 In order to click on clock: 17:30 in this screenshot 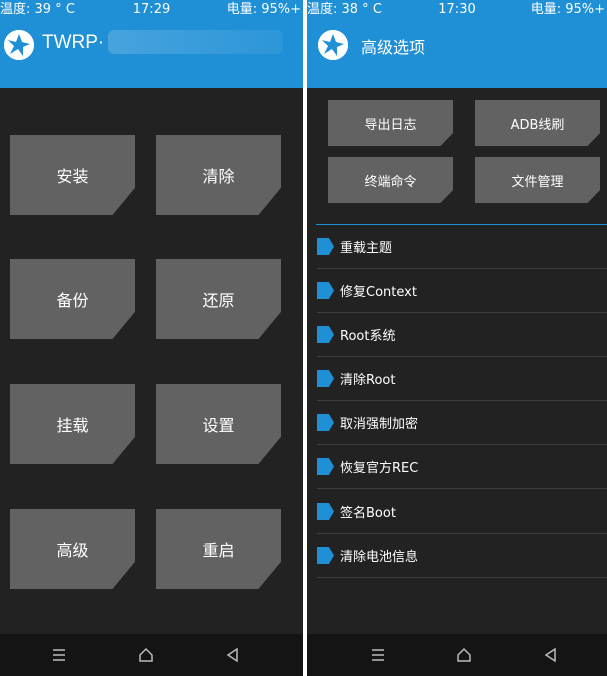, I will do `click(457, 9)`.